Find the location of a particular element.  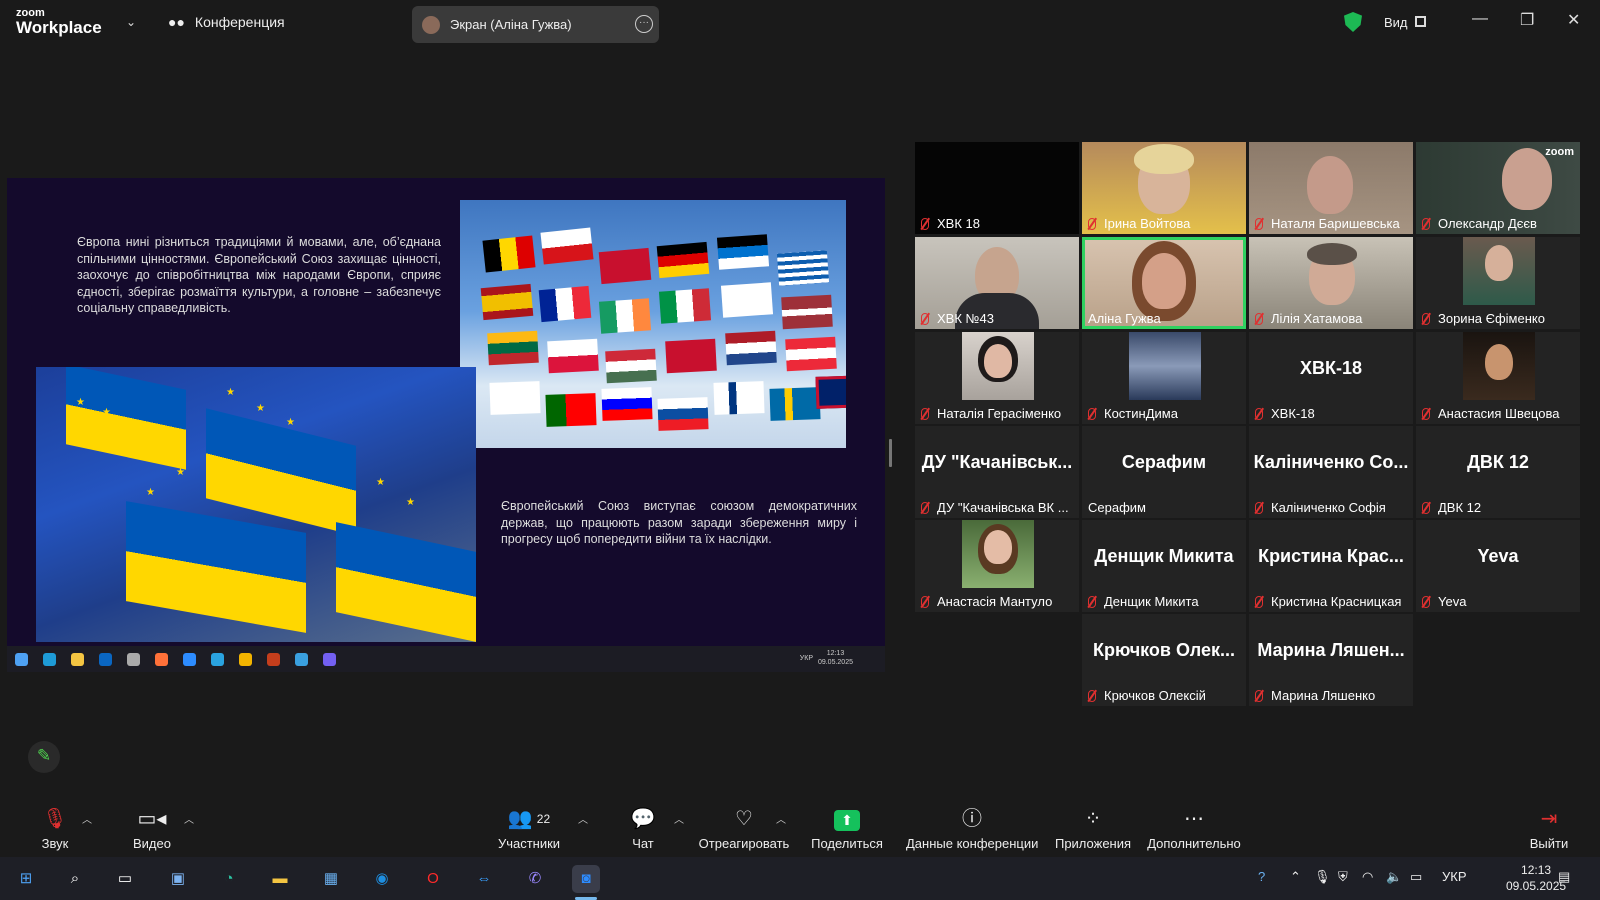

more-button: ⋯ Дополнительно is located at coordinates (1194, 828).